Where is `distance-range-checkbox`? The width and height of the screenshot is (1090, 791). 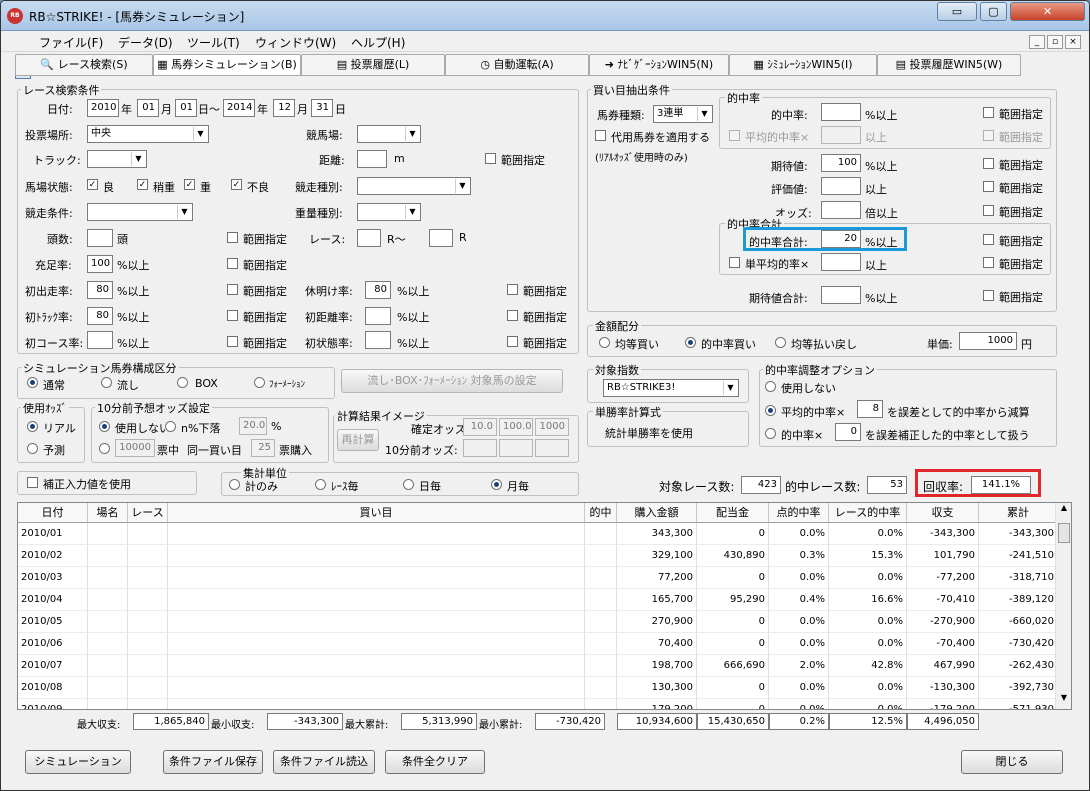 distance-range-checkbox is located at coordinates (490, 158).